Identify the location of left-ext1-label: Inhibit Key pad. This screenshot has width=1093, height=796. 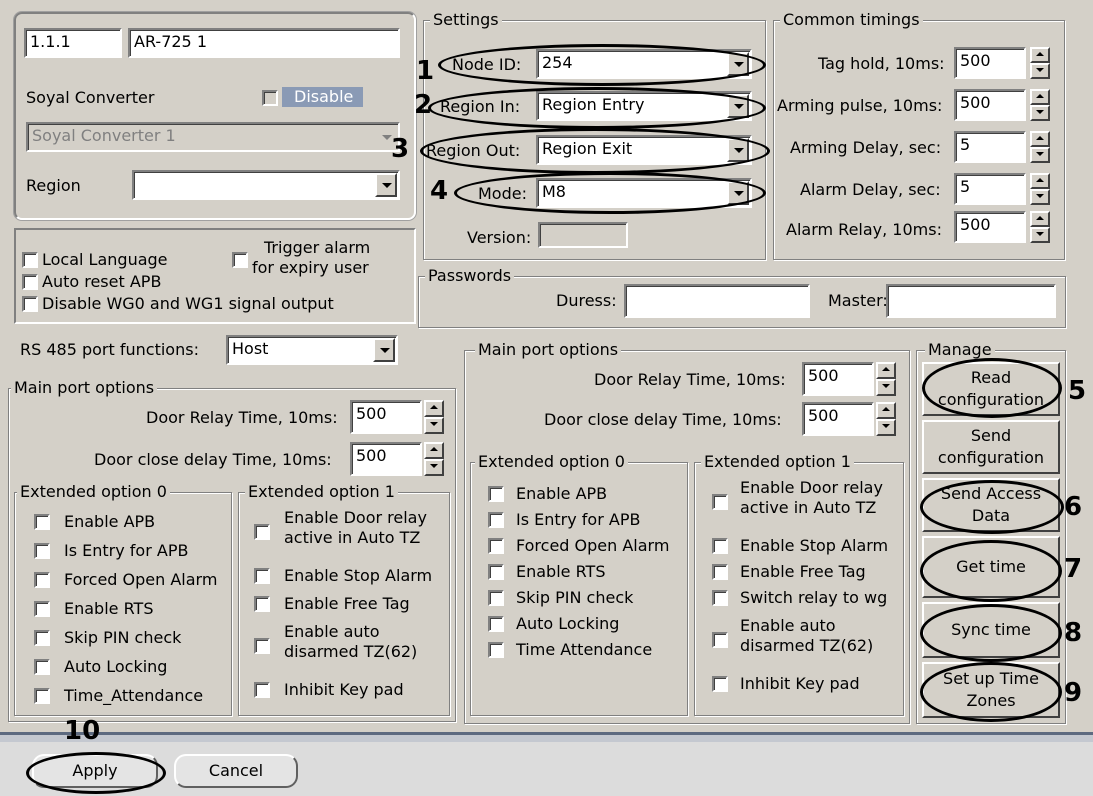
(344, 689).